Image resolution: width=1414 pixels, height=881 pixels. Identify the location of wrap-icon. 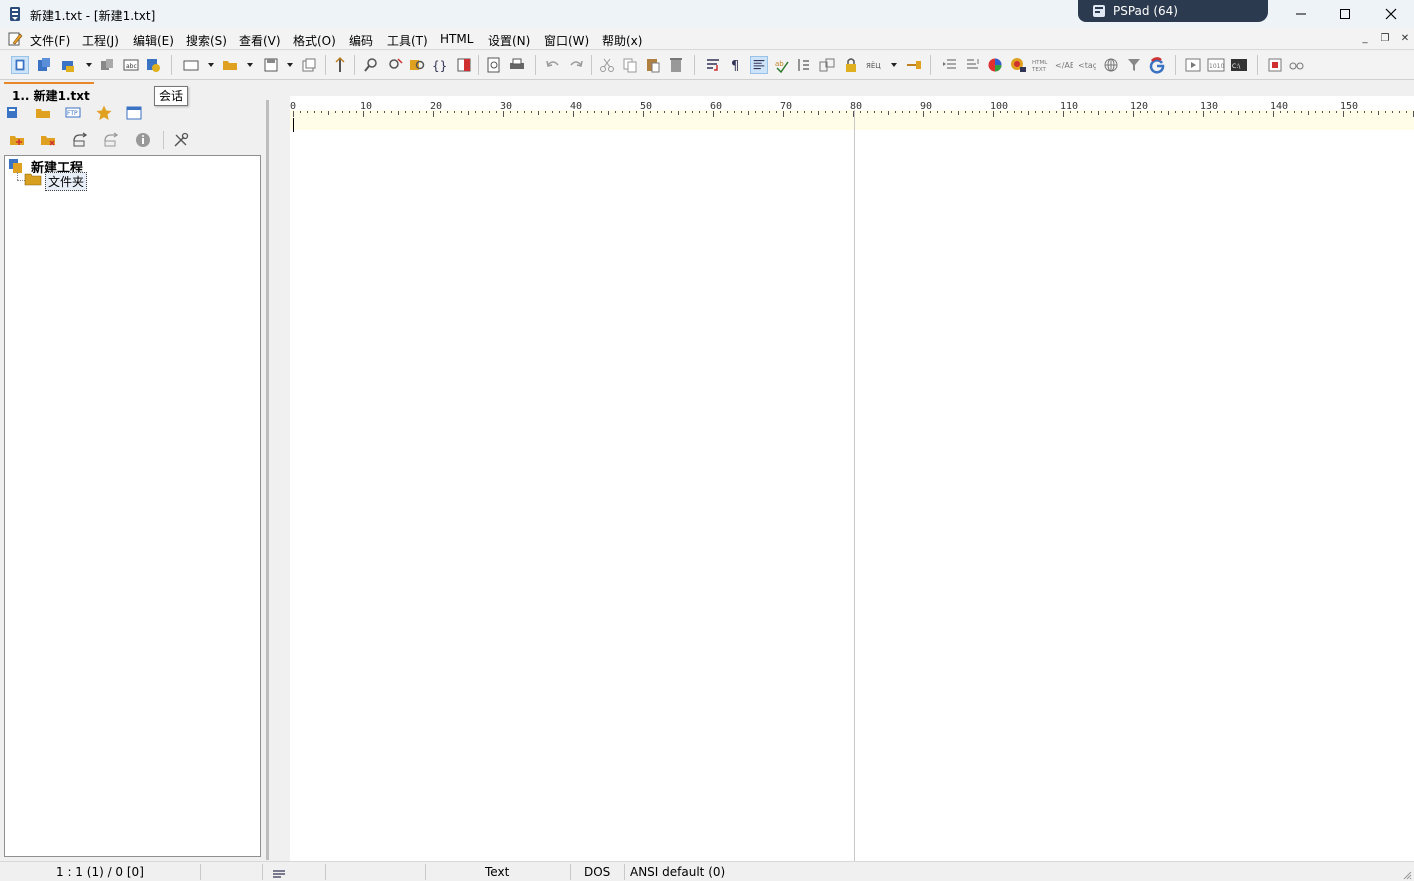
(713, 65).